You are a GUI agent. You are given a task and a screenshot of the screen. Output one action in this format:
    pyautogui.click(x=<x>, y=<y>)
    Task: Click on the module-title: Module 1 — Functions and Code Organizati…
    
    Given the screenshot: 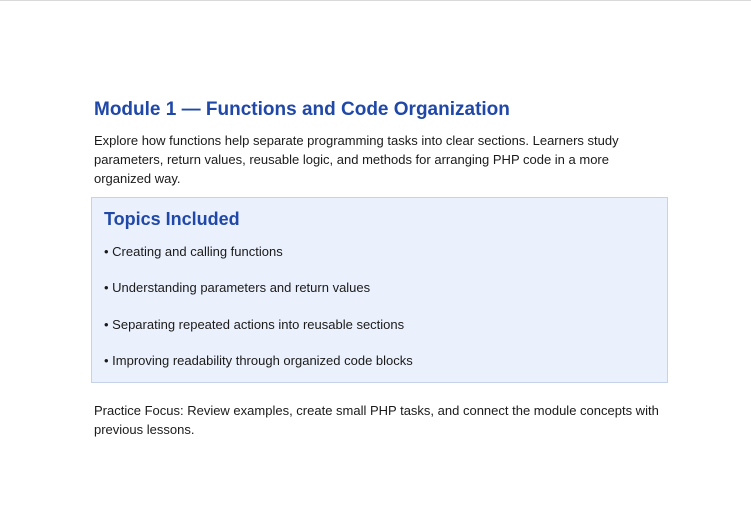 What is the action you would take?
    pyautogui.click(x=302, y=109)
    